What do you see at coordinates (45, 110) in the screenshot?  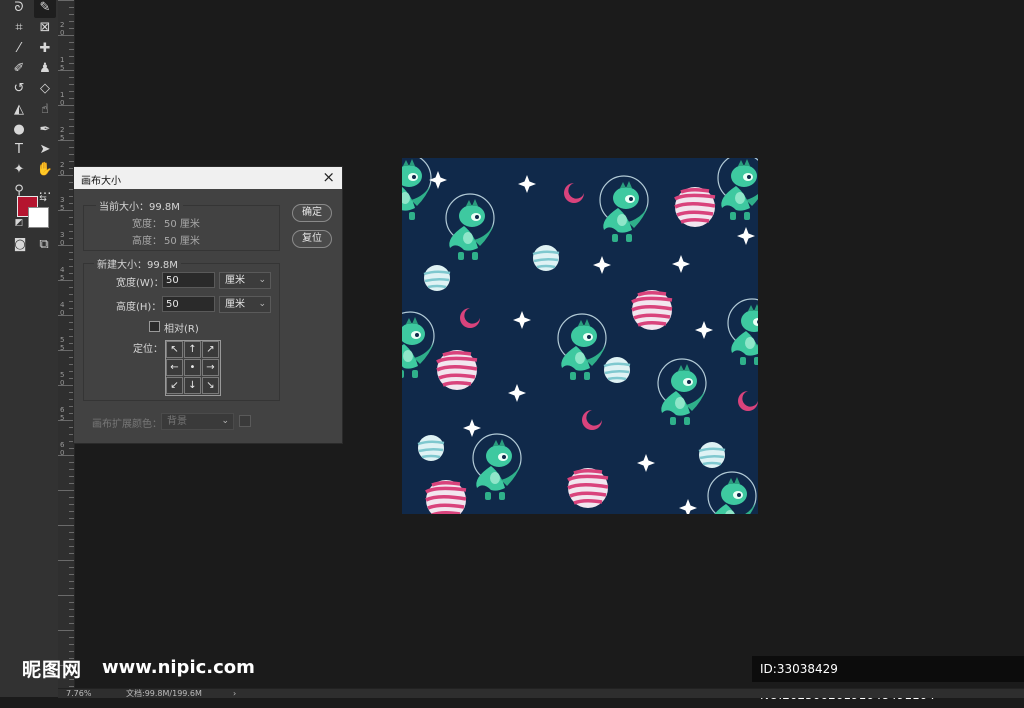 I see `smudge-tool-icon: ☝` at bounding box center [45, 110].